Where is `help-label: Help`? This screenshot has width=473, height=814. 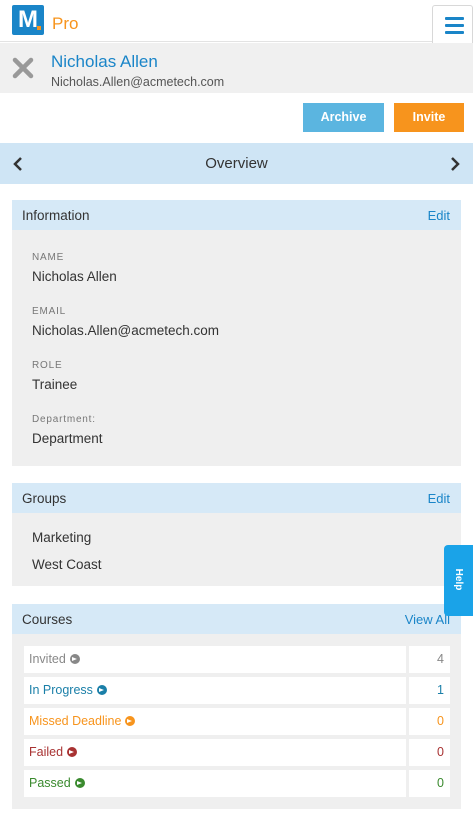 help-label: Help is located at coordinates (458, 579).